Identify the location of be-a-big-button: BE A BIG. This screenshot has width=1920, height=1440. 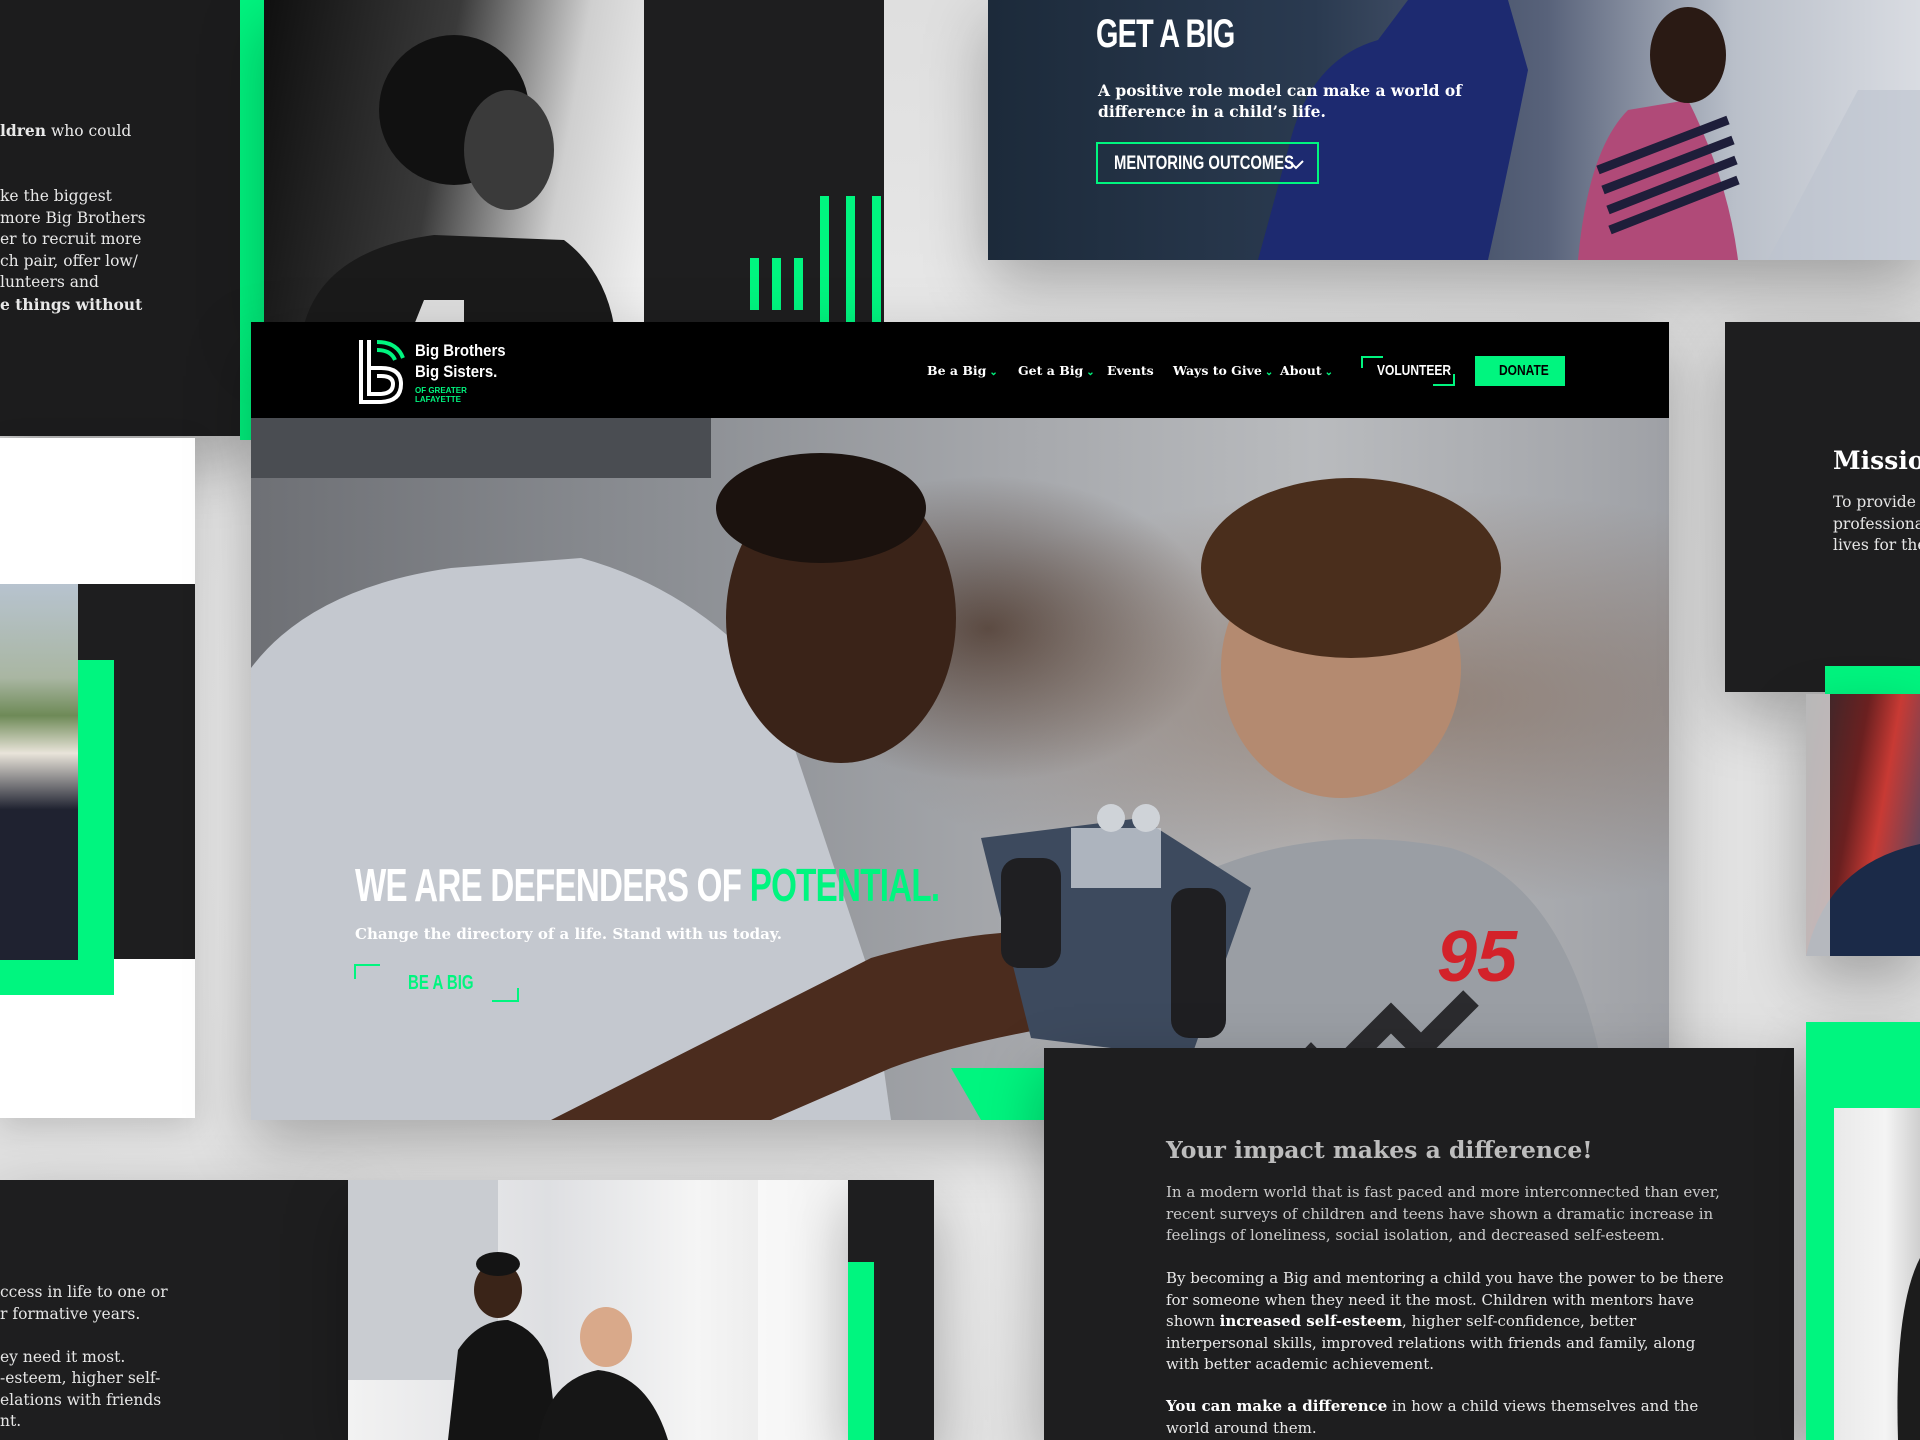
(436, 983).